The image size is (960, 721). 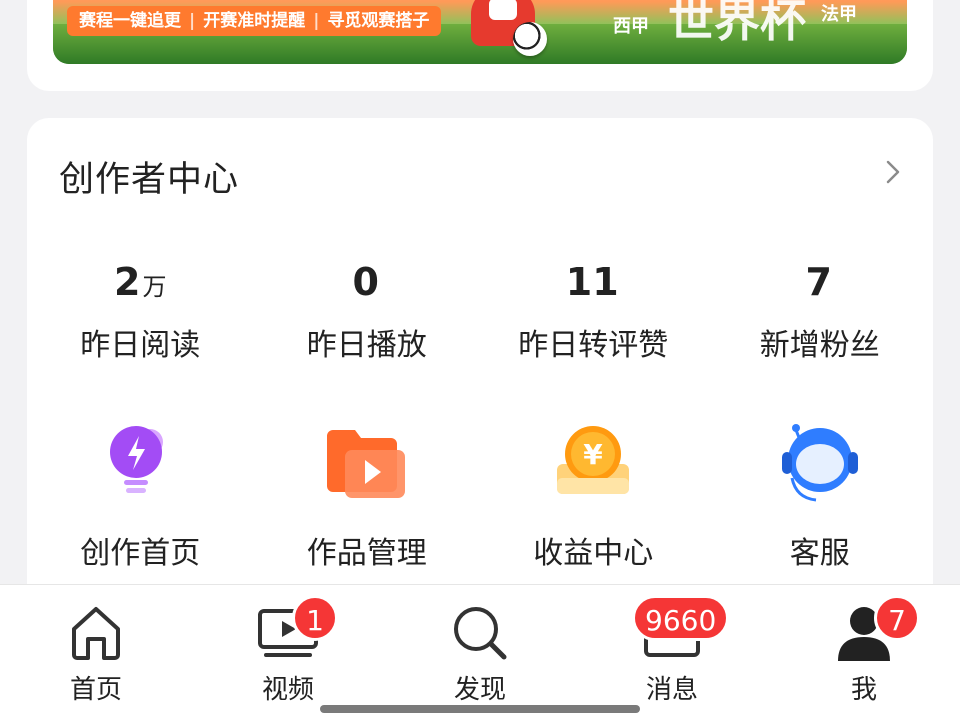 I want to click on tool-creation-home: 创作首页, so click(x=140, y=496).